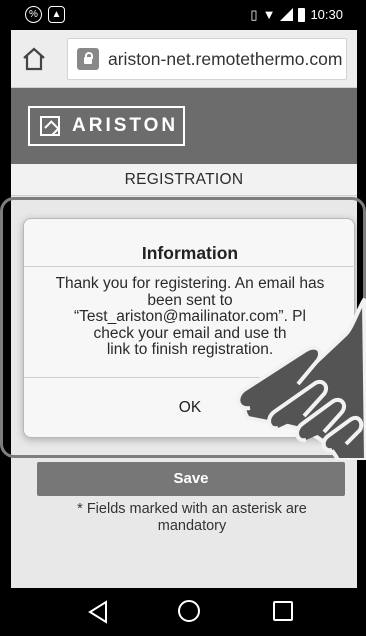  I want to click on page-title: REGISTRATION, so click(184, 180).